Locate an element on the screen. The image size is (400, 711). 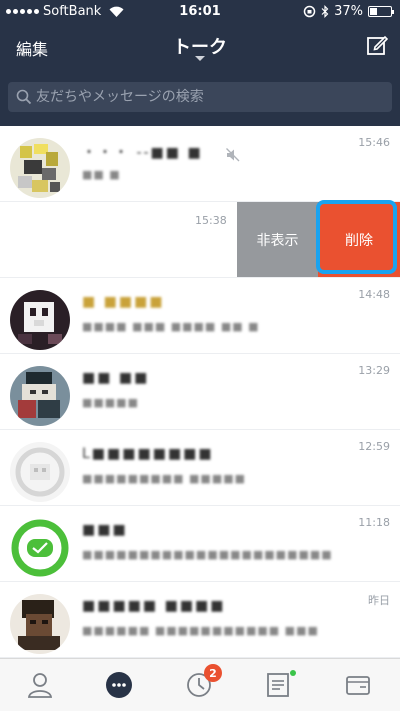
chevron-down-icon is located at coordinates (200, 58).